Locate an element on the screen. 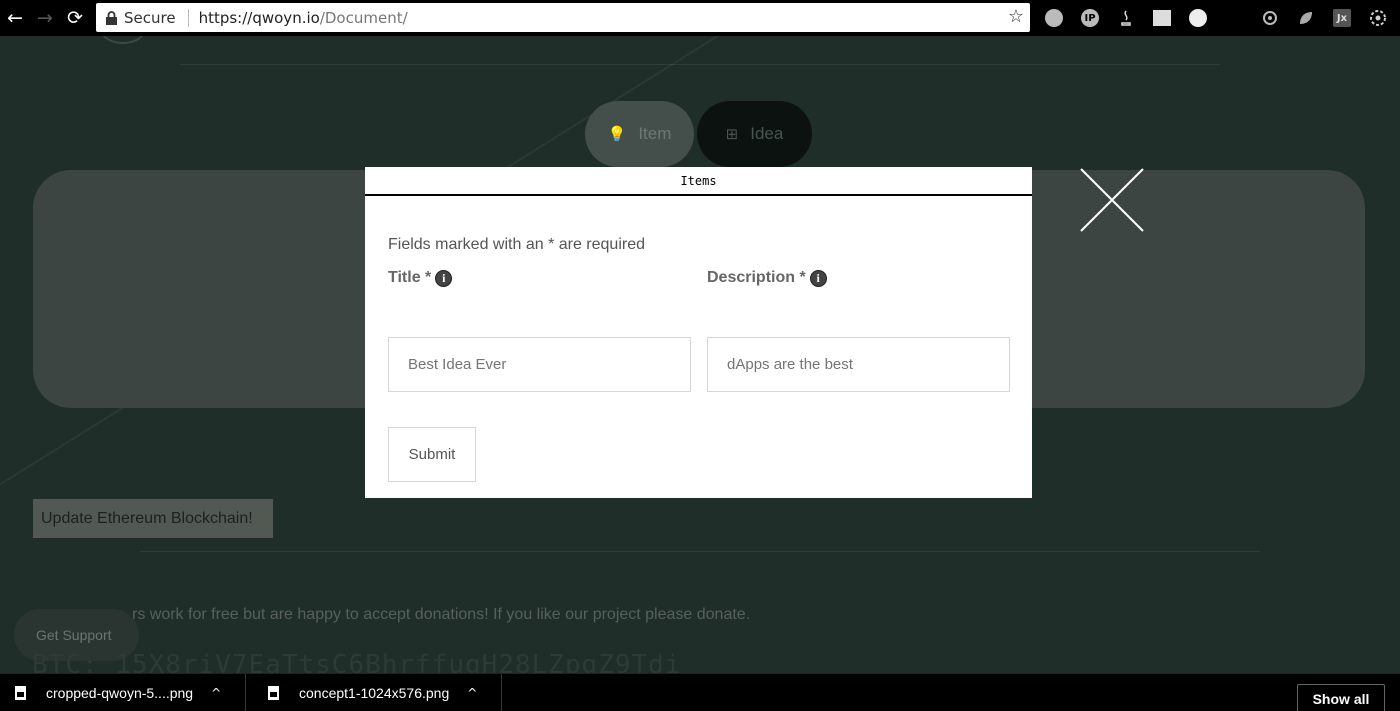 The height and width of the screenshot is (711, 1400). tab-idea-label: Idea is located at coordinates (767, 133).